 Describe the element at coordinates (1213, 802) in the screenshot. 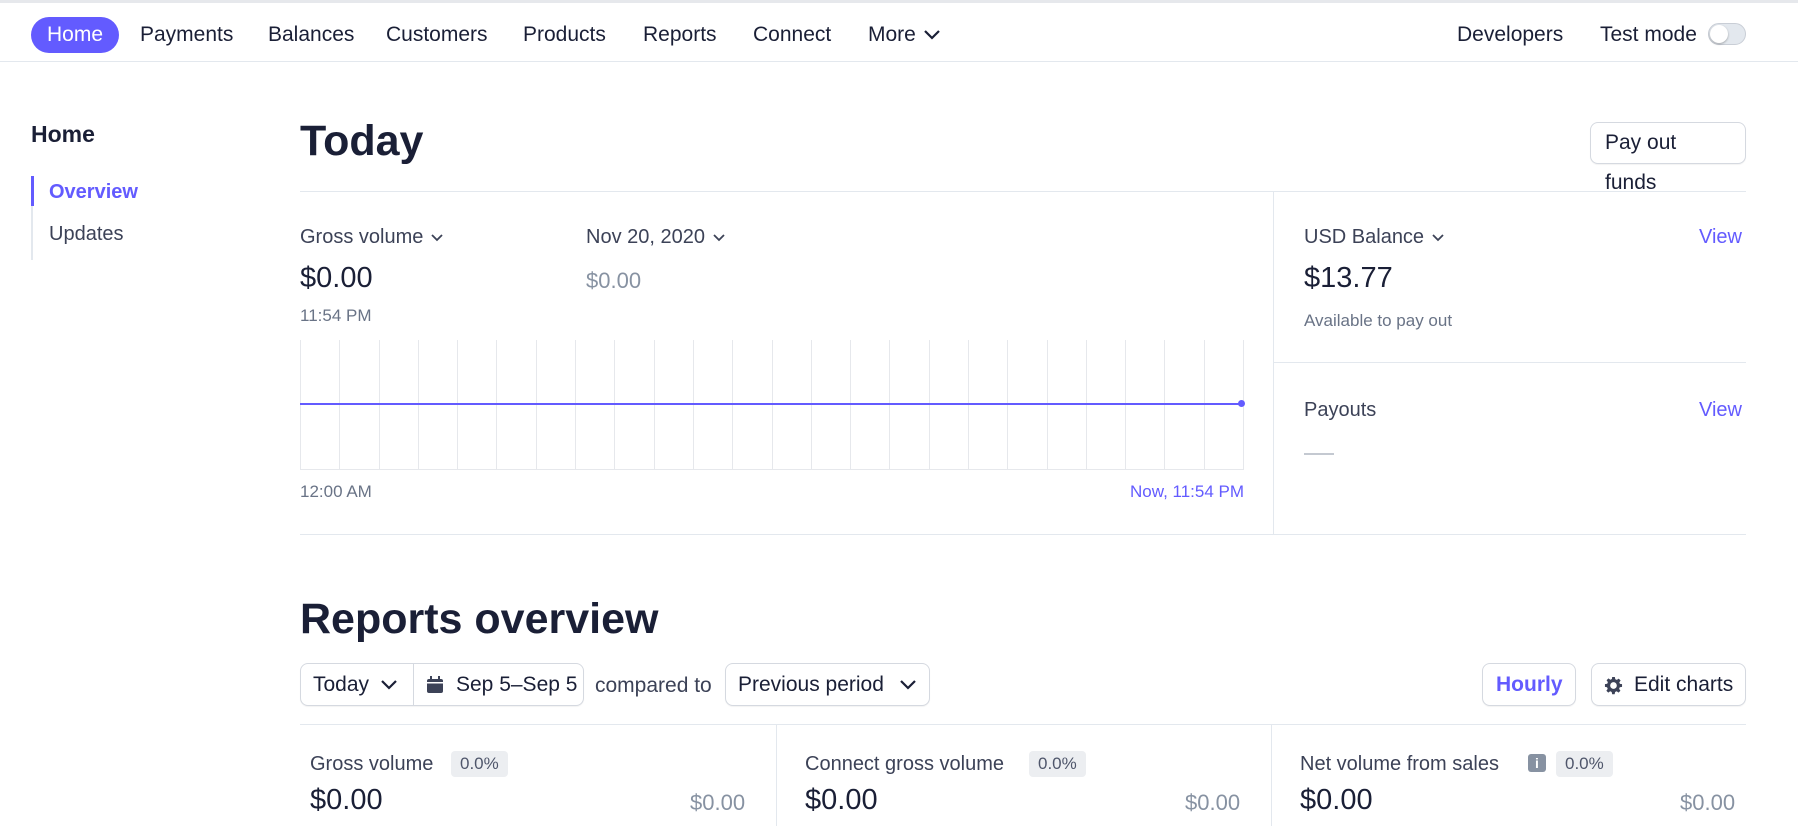

I see `card-connect-gross-volume-previous: $0.00` at that location.